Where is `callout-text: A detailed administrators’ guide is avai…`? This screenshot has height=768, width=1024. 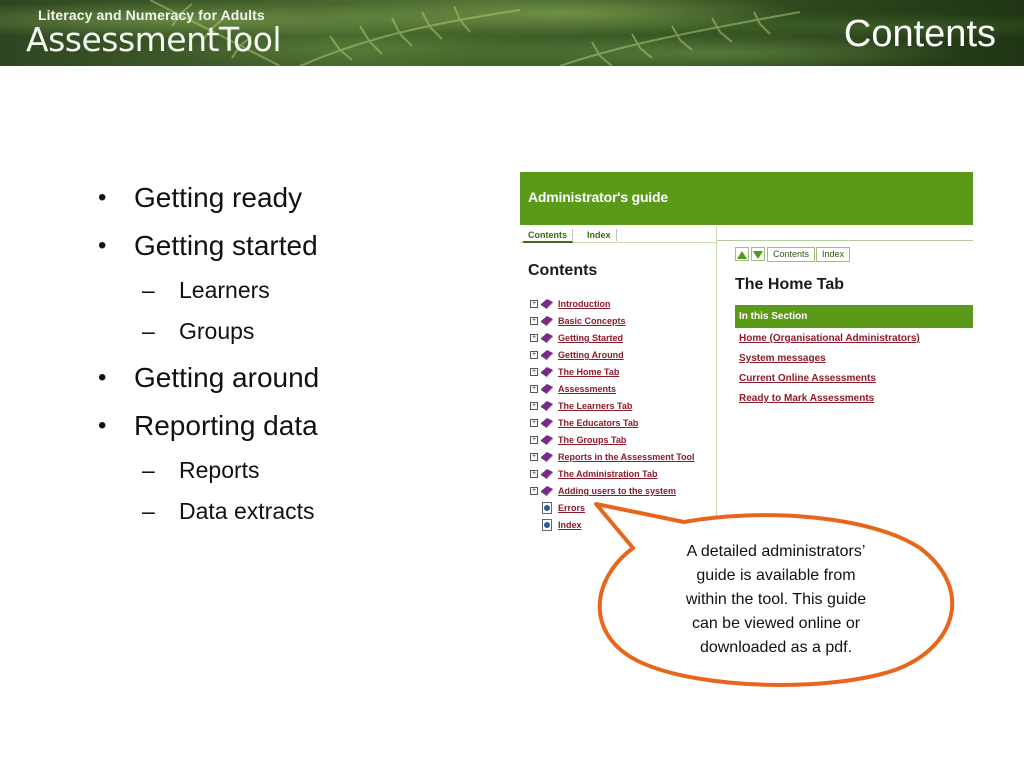 callout-text: A detailed administrators’ guide is avai… is located at coordinates (776, 600).